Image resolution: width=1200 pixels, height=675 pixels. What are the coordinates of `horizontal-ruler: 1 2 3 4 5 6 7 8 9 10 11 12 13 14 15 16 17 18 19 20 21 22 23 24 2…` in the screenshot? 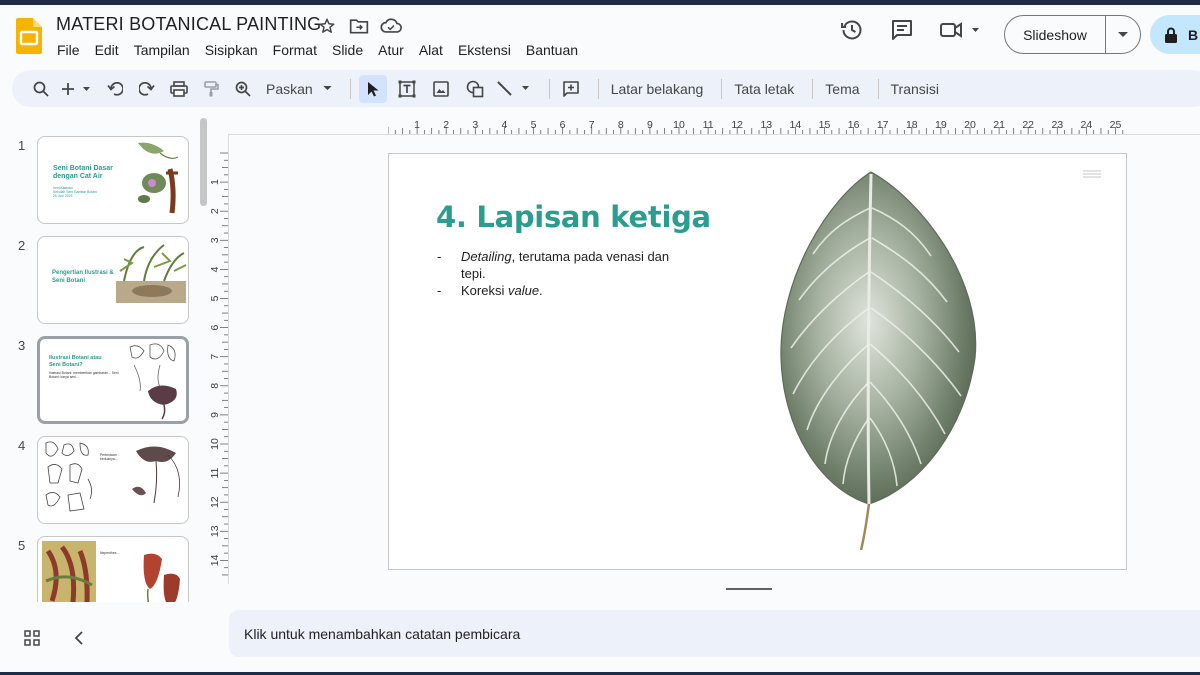 It's located at (758, 126).